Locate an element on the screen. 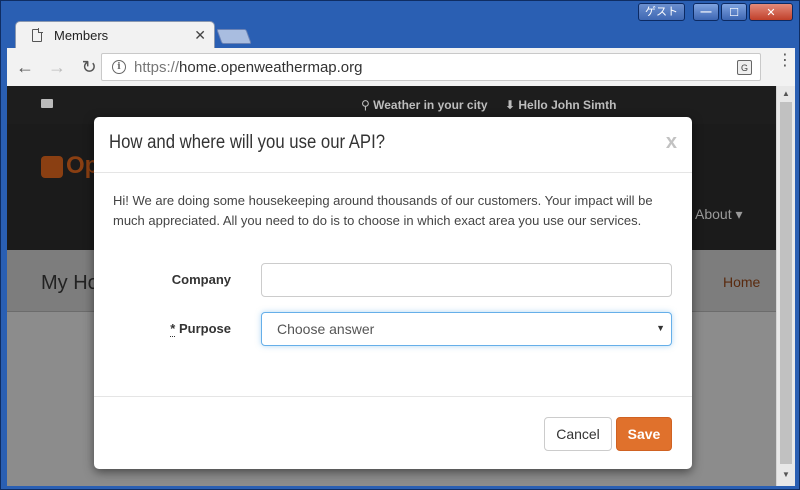 The width and height of the screenshot is (800, 490). company-input is located at coordinates (466, 280).